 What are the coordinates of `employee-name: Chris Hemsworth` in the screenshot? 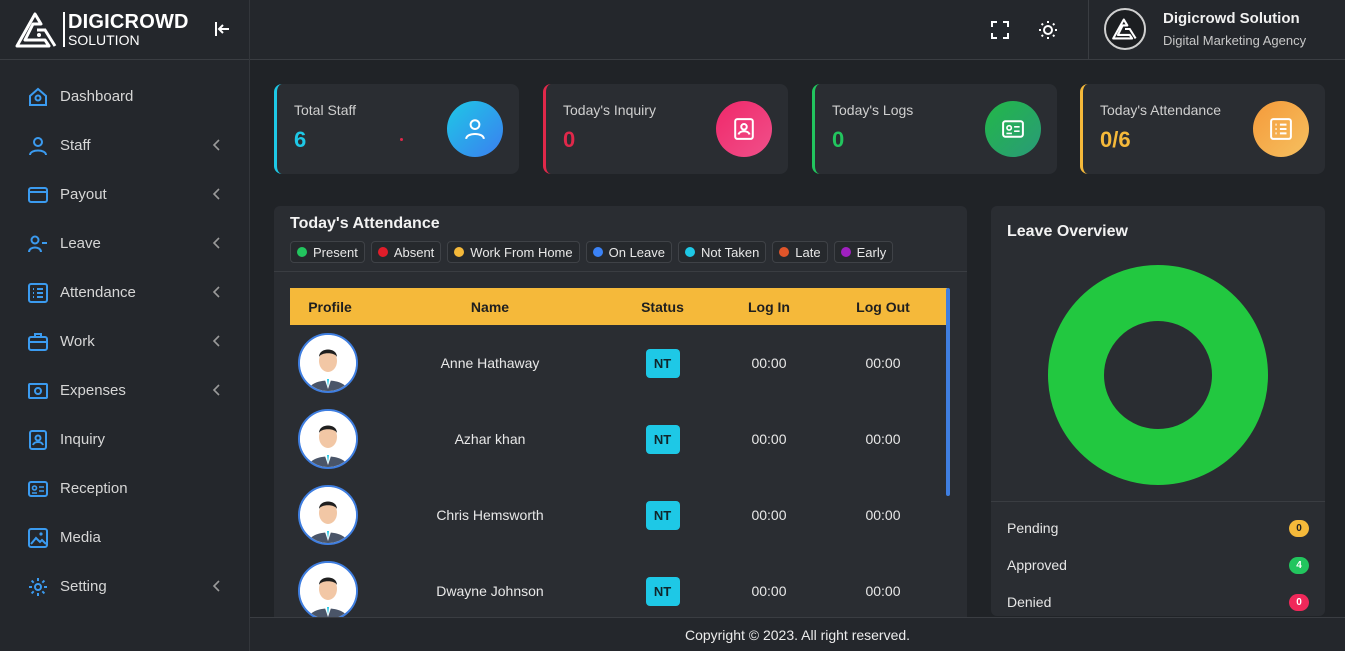 It's located at (490, 515).